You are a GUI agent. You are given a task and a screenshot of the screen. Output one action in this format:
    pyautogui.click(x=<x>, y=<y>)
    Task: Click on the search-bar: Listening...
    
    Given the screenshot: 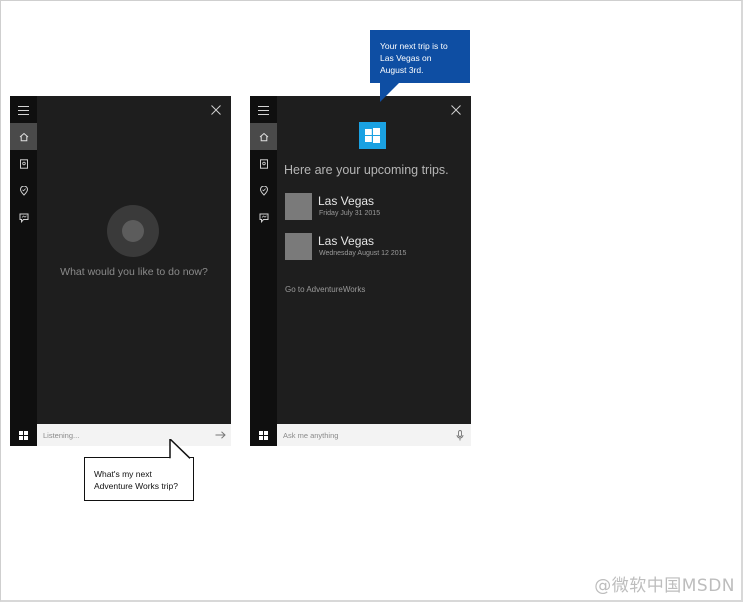 What is the action you would take?
    pyautogui.click(x=134, y=435)
    